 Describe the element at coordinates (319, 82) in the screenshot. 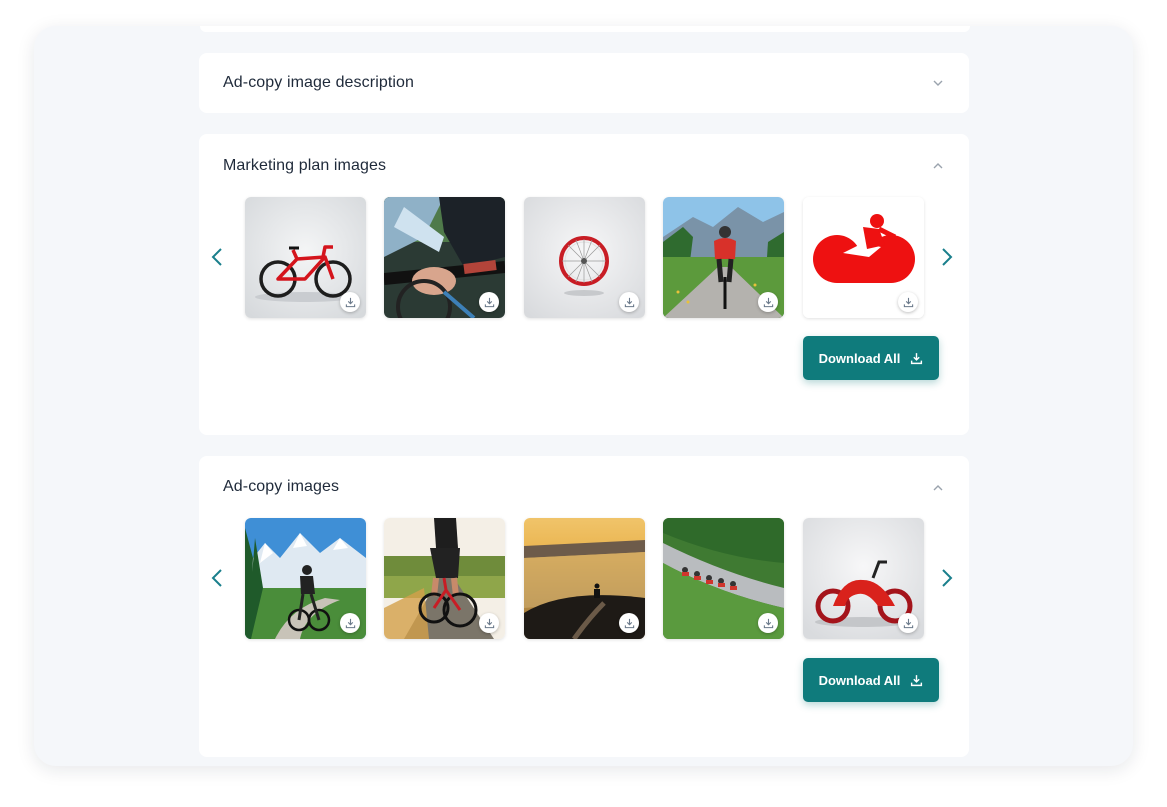

I see `section-title: Ad-copy image description` at that location.